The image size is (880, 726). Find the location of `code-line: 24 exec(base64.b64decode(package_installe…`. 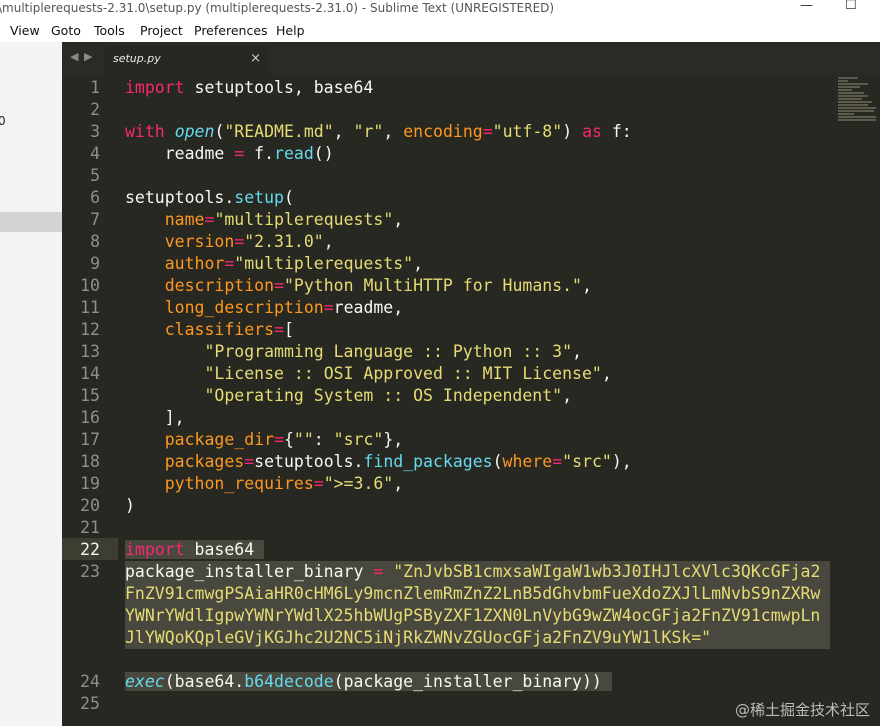

code-line: 24 exec(base64.b64decode(package_installe… is located at coordinates (346, 681).